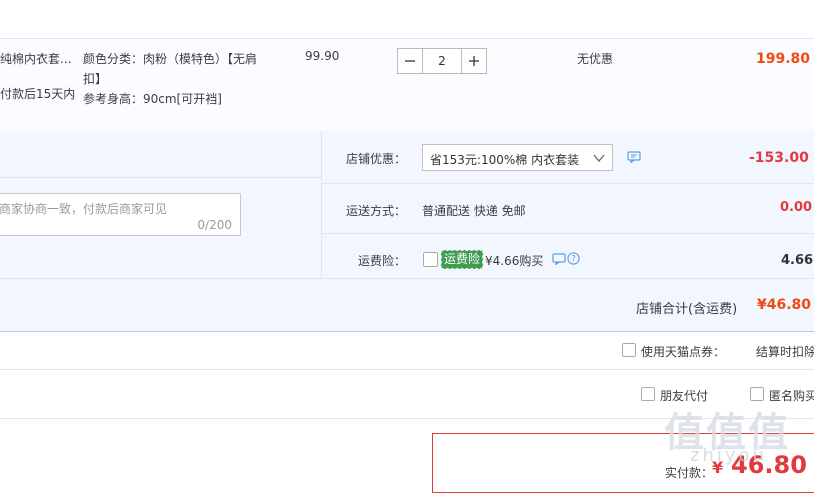  Describe the element at coordinates (687, 309) in the screenshot. I see `shop-total-label: 店铺合计(含运费)` at that location.